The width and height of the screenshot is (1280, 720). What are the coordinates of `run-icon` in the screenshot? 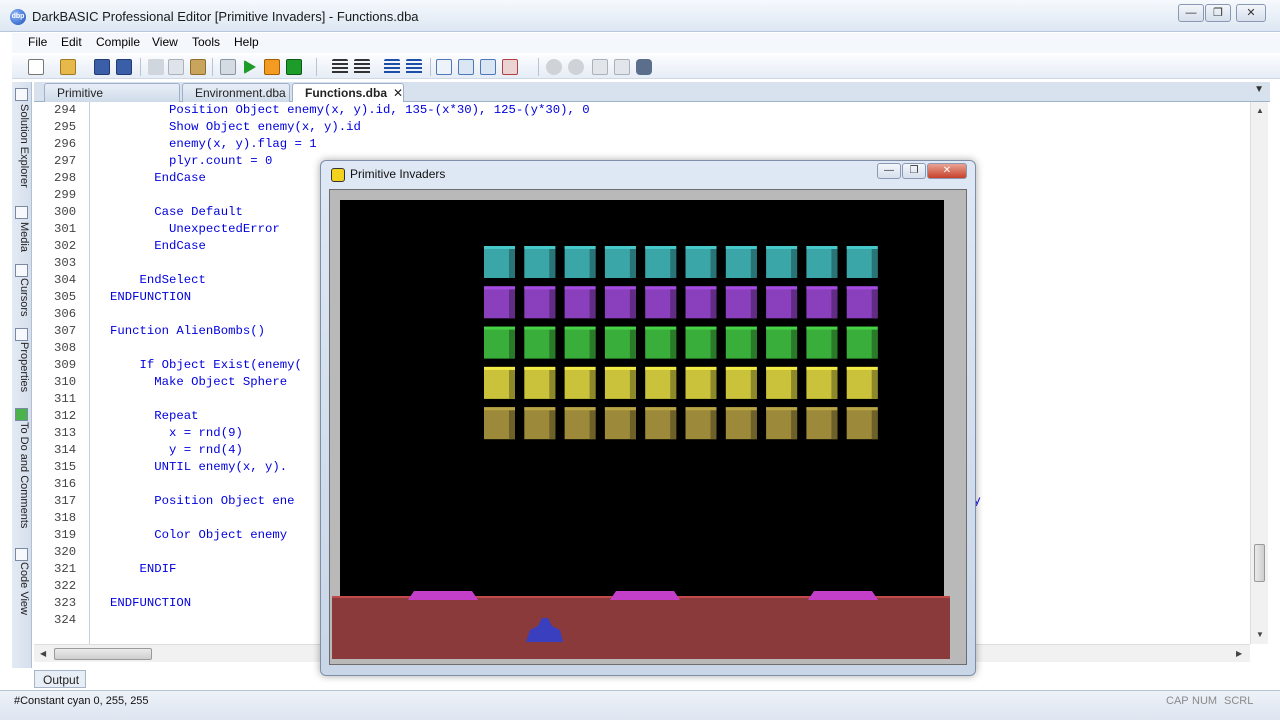 It's located at (250, 67).